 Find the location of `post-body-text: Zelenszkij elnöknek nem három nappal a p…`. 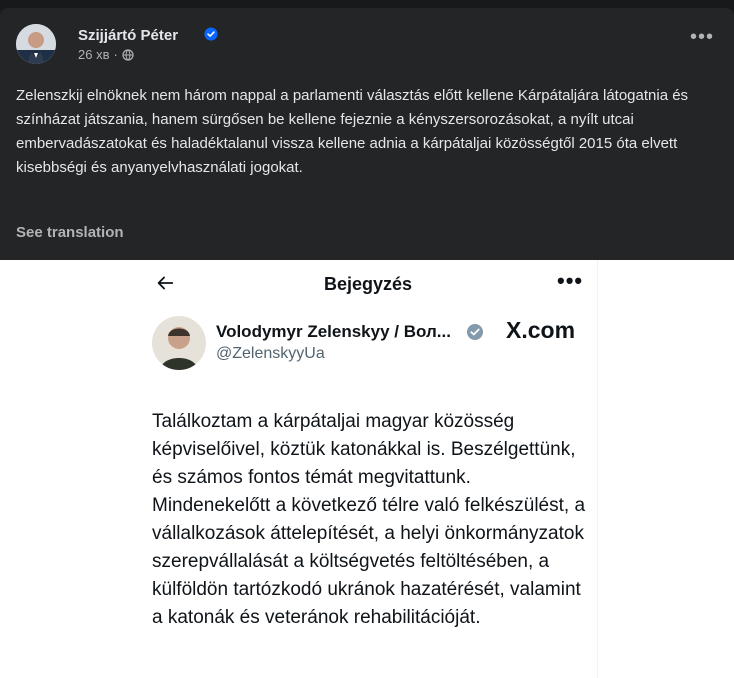

post-body-text: Zelenszkij elnöknek nem három nappal a p… is located at coordinates (352, 131).